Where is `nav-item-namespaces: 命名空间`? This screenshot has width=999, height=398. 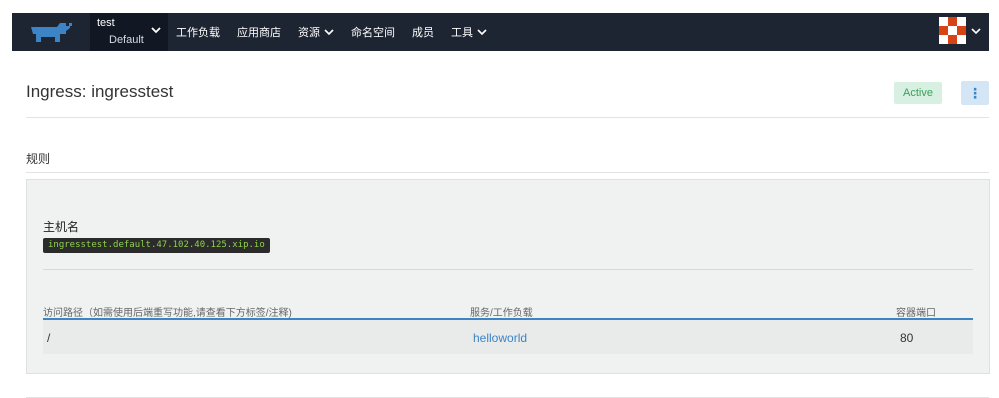 nav-item-namespaces: 命名空间 is located at coordinates (373, 32).